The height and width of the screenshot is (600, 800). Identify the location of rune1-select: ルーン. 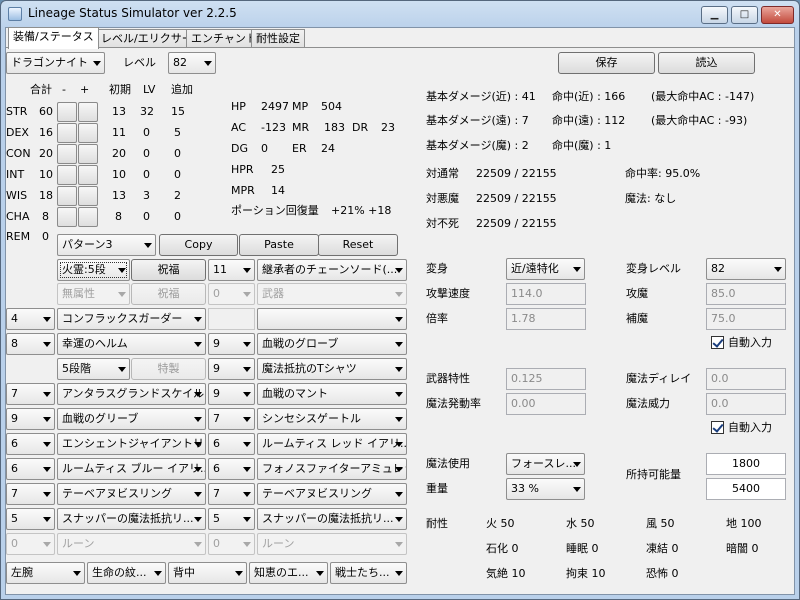
(131, 544).